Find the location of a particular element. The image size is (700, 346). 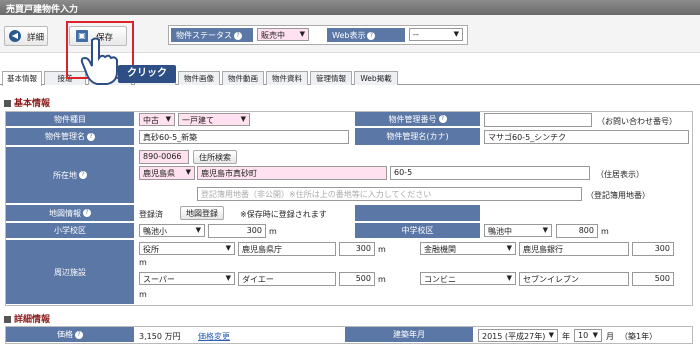

click-annotation: クリック is located at coordinates (147, 74).